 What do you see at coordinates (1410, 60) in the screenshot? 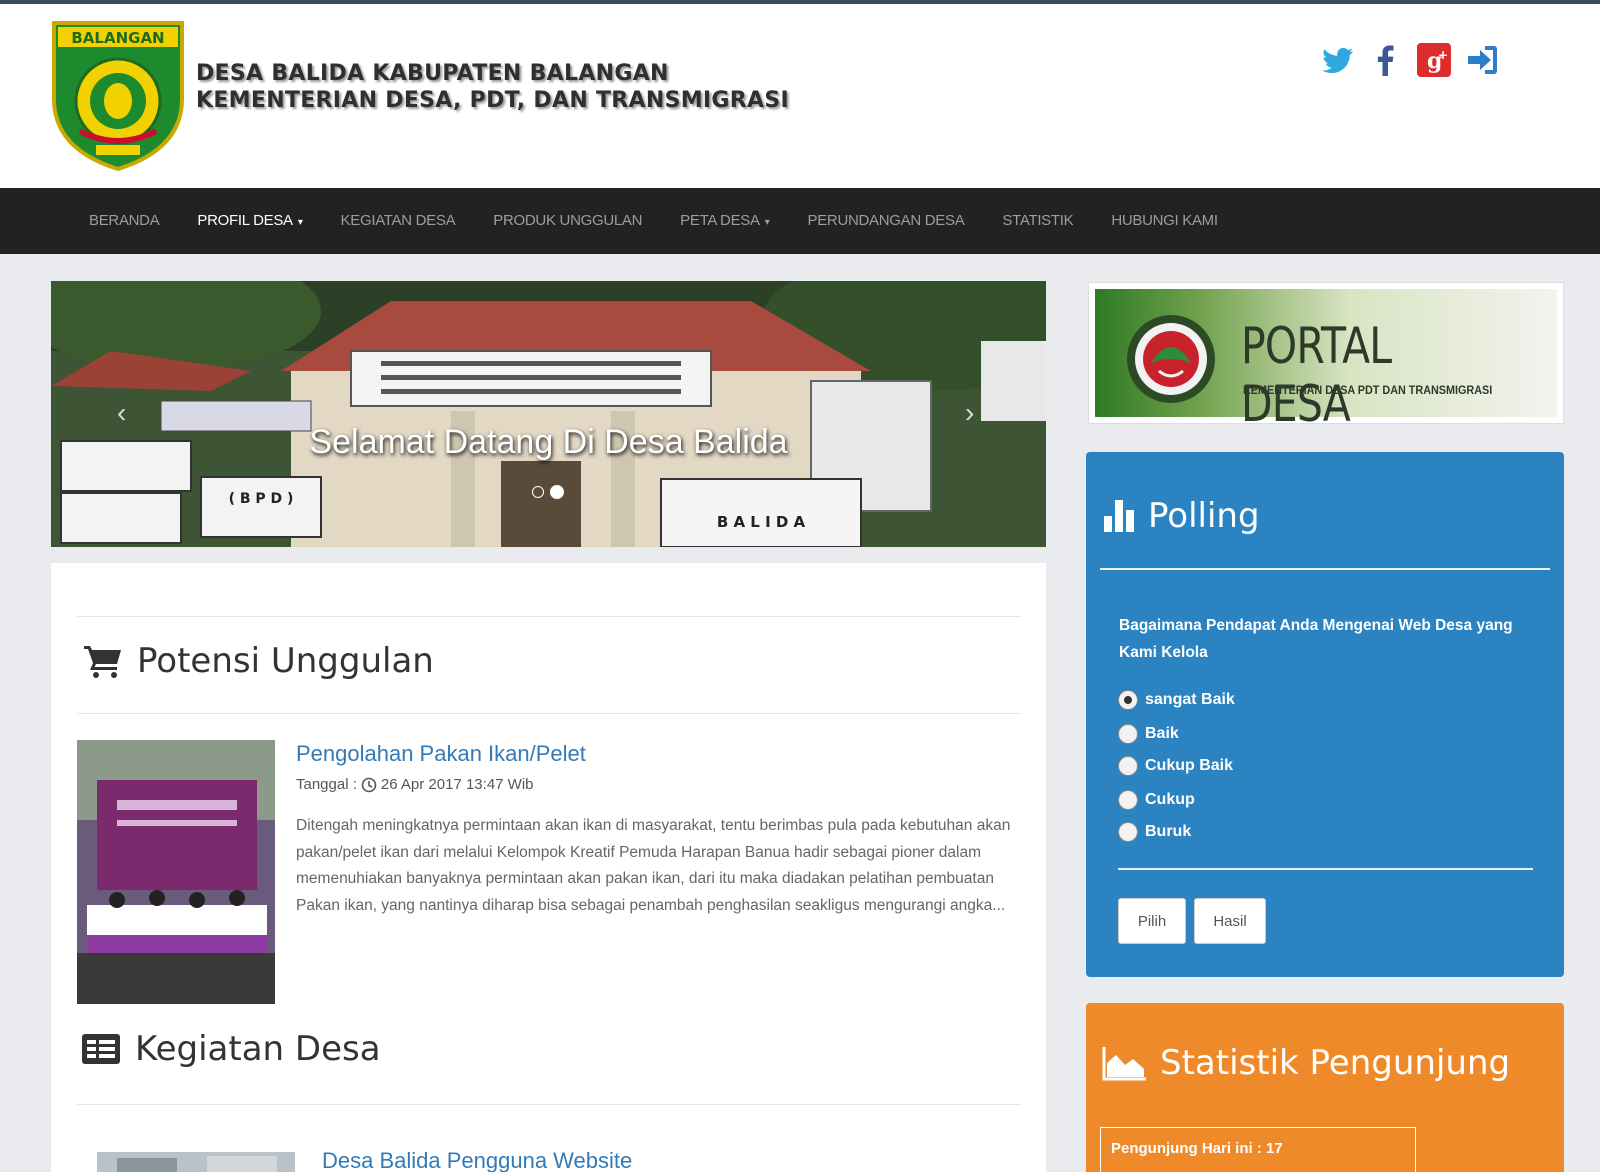
I see `social-links: g +` at bounding box center [1410, 60].